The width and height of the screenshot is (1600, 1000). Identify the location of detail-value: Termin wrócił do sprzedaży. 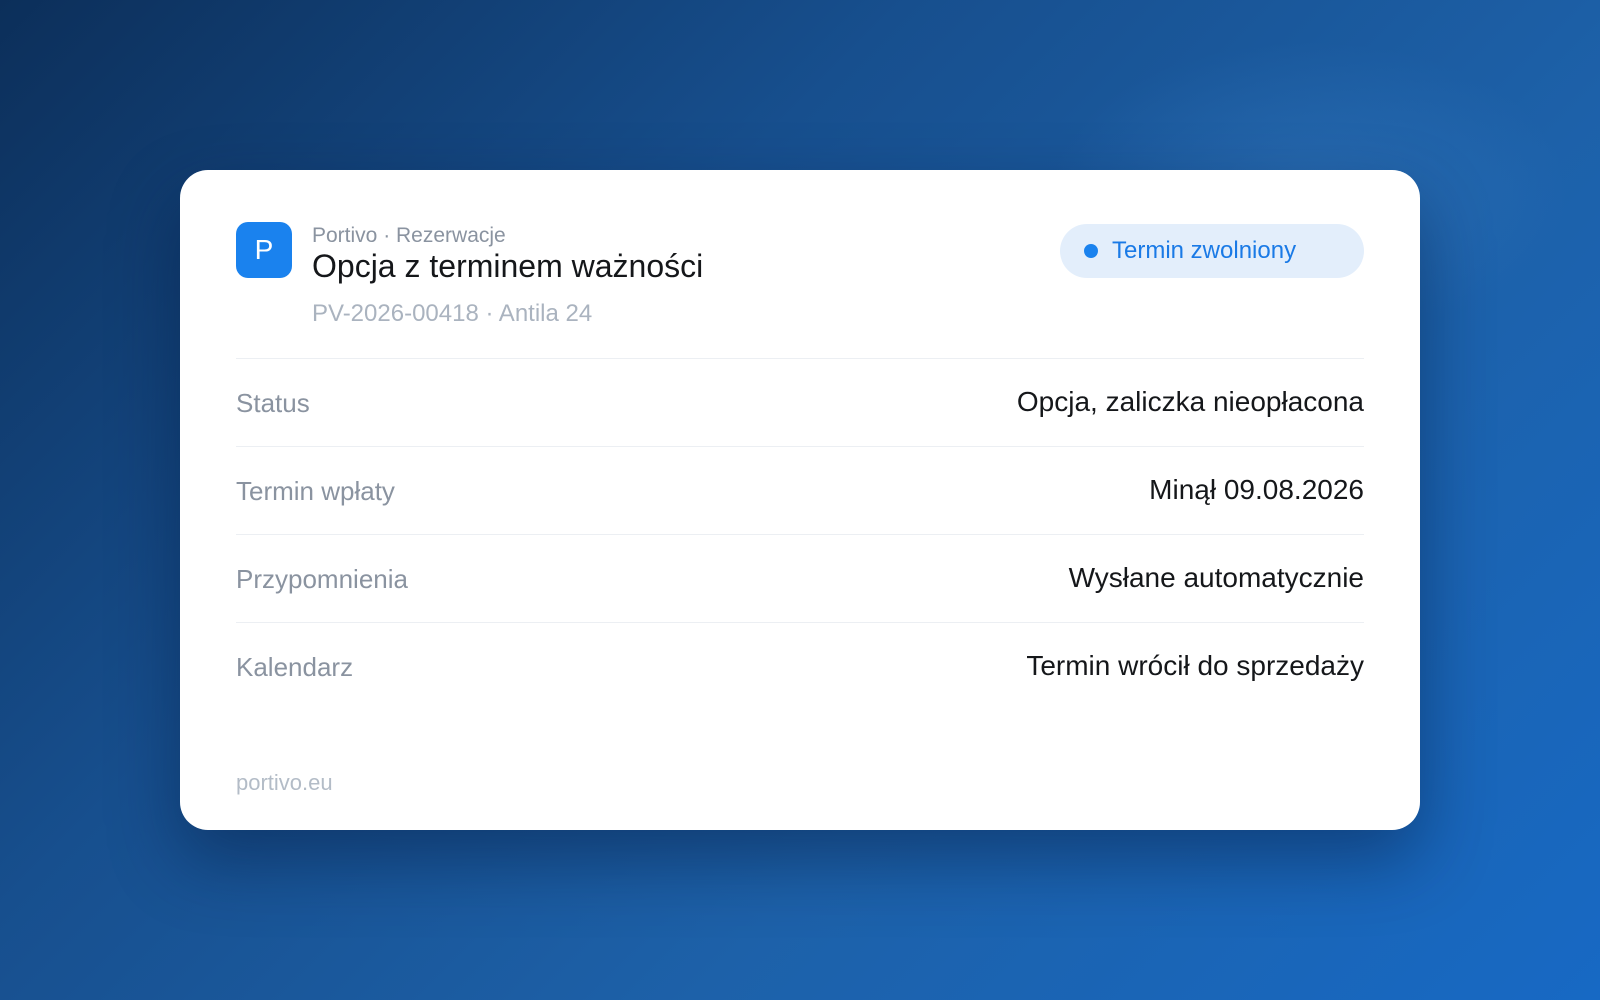
(1195, 665).